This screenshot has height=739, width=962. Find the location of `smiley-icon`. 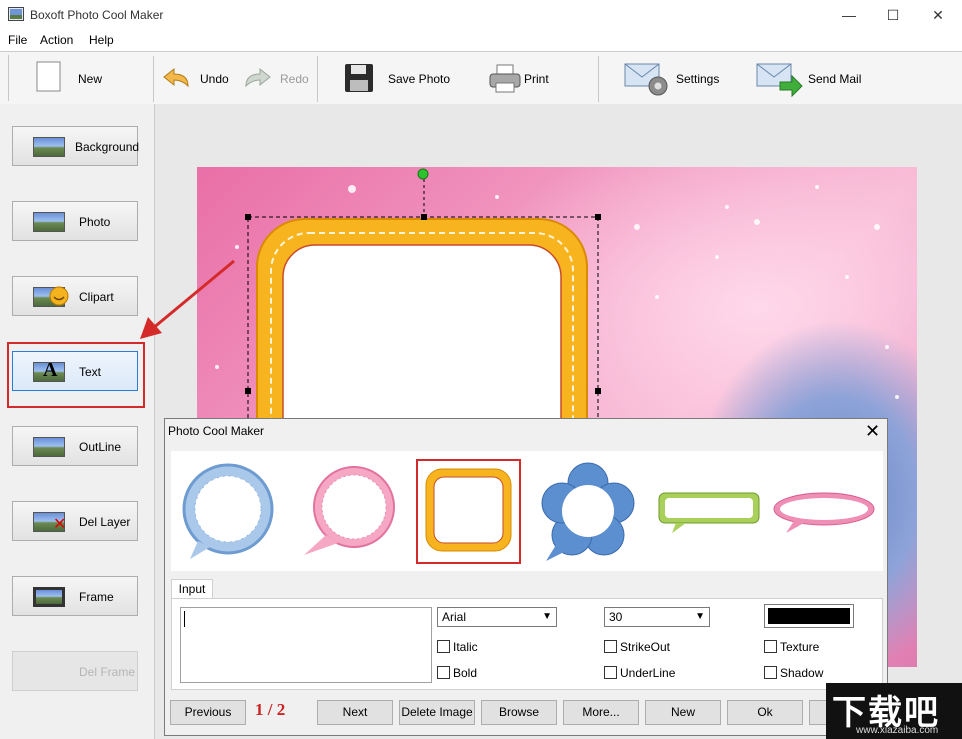

smiley-icon is located at coordinates (59, 296).